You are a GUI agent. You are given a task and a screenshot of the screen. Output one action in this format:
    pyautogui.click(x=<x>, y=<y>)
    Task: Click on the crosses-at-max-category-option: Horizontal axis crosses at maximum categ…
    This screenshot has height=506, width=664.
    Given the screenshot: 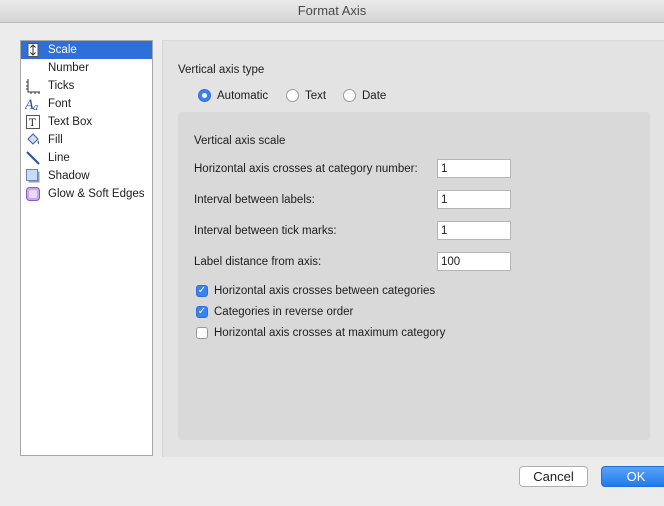 What is the action you would take?
    pyautogui.click(x=320, y=333)
    